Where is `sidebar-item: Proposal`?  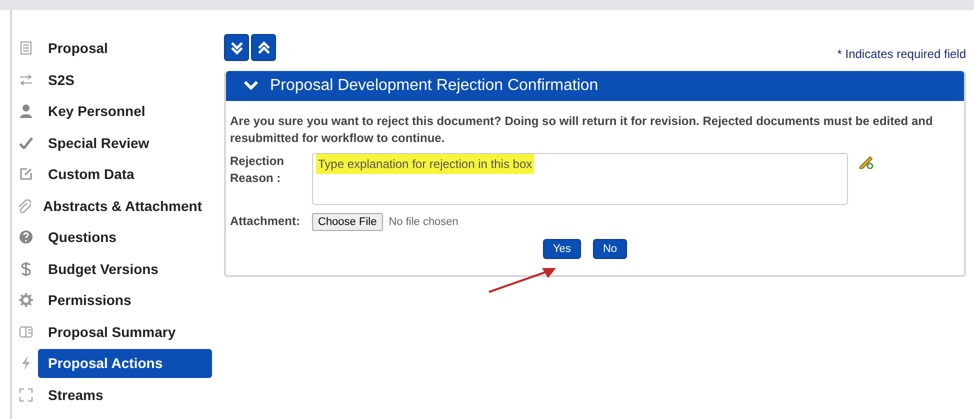 sidebar-item: Proposal is located at coordinates (78, 48).